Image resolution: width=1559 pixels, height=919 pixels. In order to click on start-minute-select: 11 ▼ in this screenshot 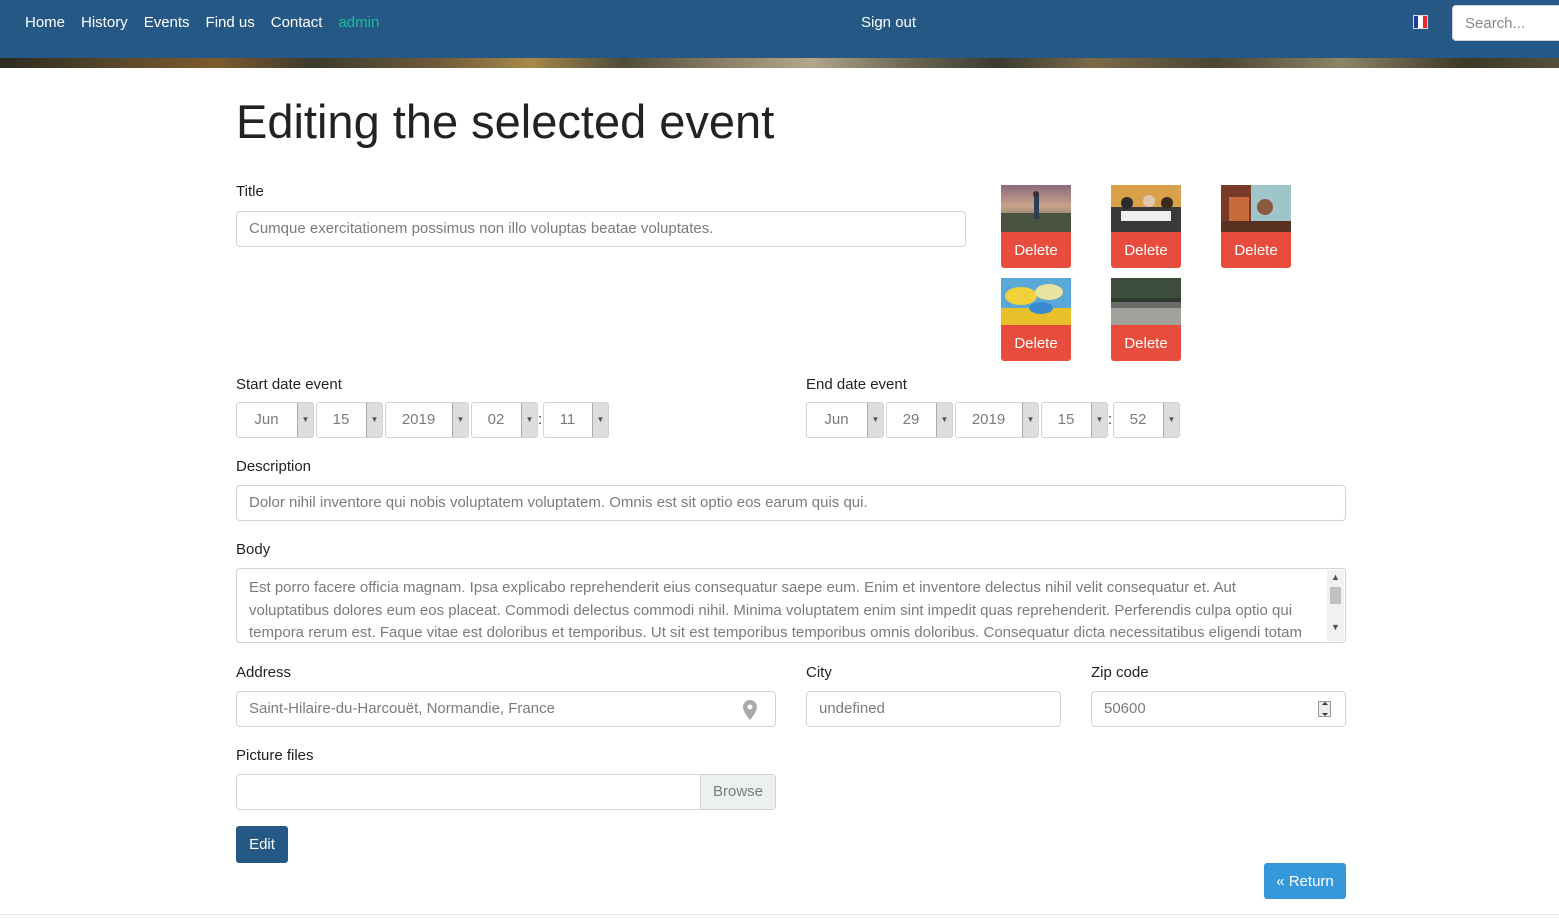, I will do `click(576, 420)`.